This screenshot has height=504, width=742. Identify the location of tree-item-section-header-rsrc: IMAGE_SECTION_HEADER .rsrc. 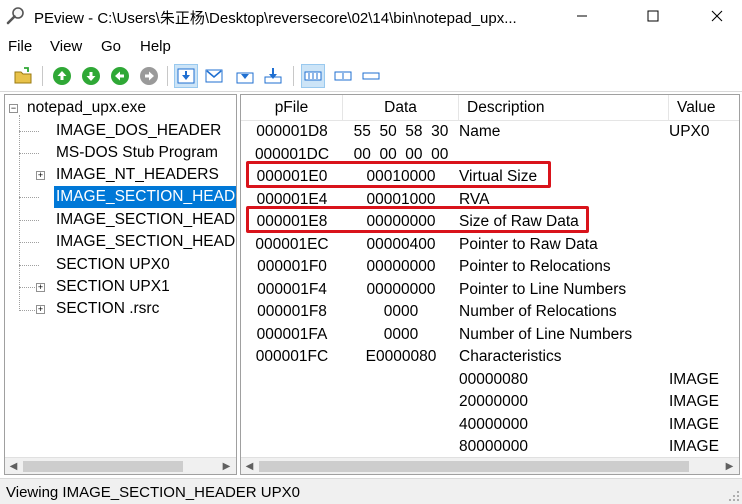
(146, 242).